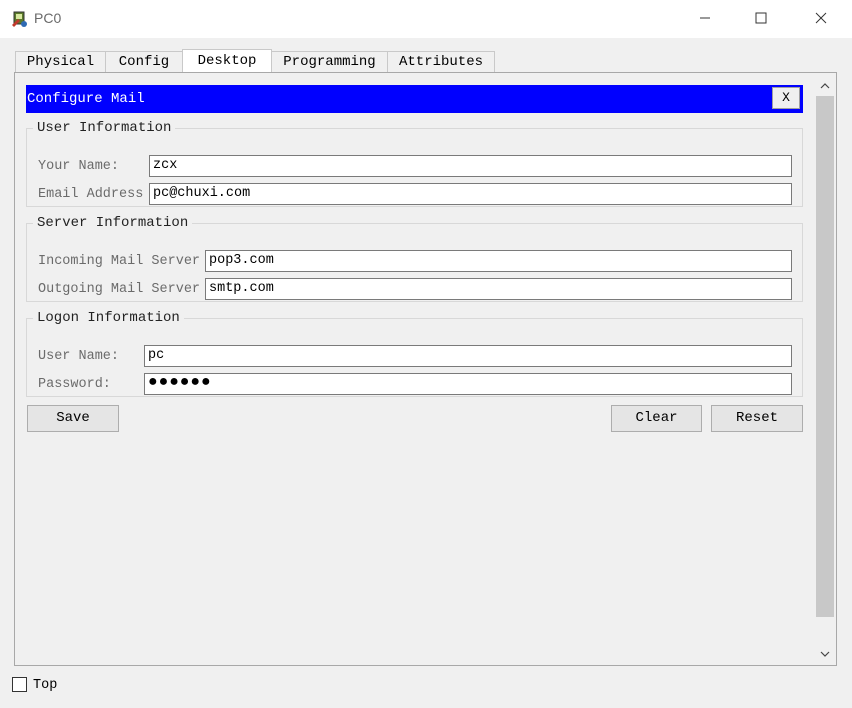 The width and height of the screenshot is (852, 708). I want to click on password-field: ●●●●●●, so click(468, 384).